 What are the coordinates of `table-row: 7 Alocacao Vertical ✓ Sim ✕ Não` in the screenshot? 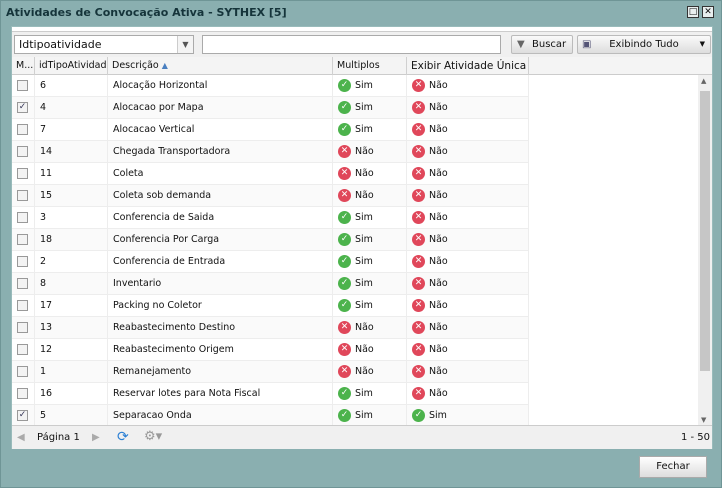 It's located at (270, 130).